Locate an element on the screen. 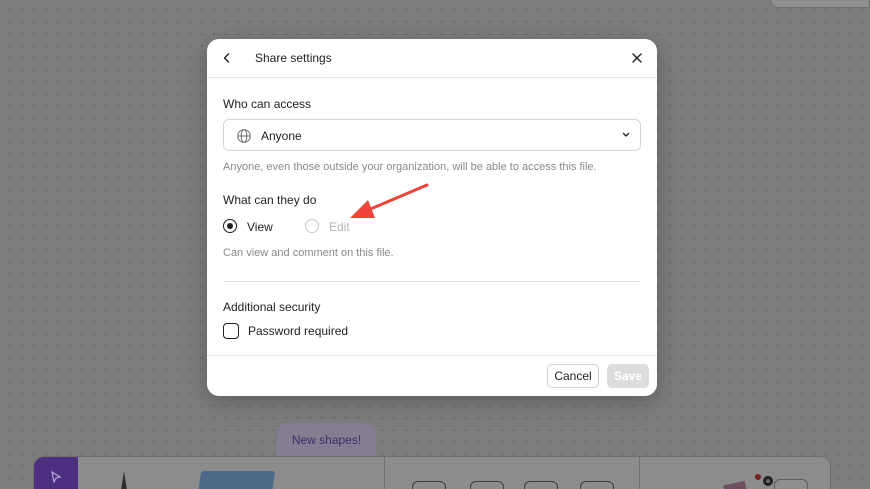 The width and height of the screenshot is (870, 489). new-shapes-label: New shapes! is located at coordinates (326, 440).